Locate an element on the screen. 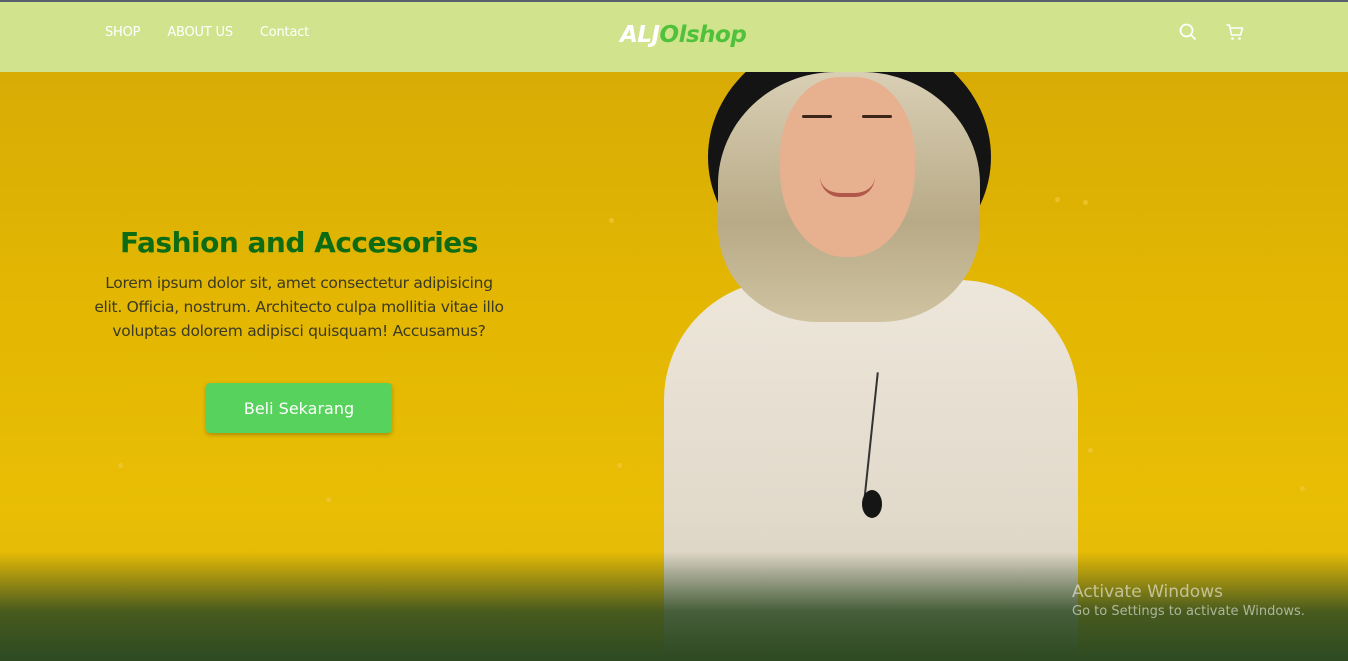 The image size is (1348, 661). nav-link-about-us: ABOUT US is located at coordinates (200, 32).